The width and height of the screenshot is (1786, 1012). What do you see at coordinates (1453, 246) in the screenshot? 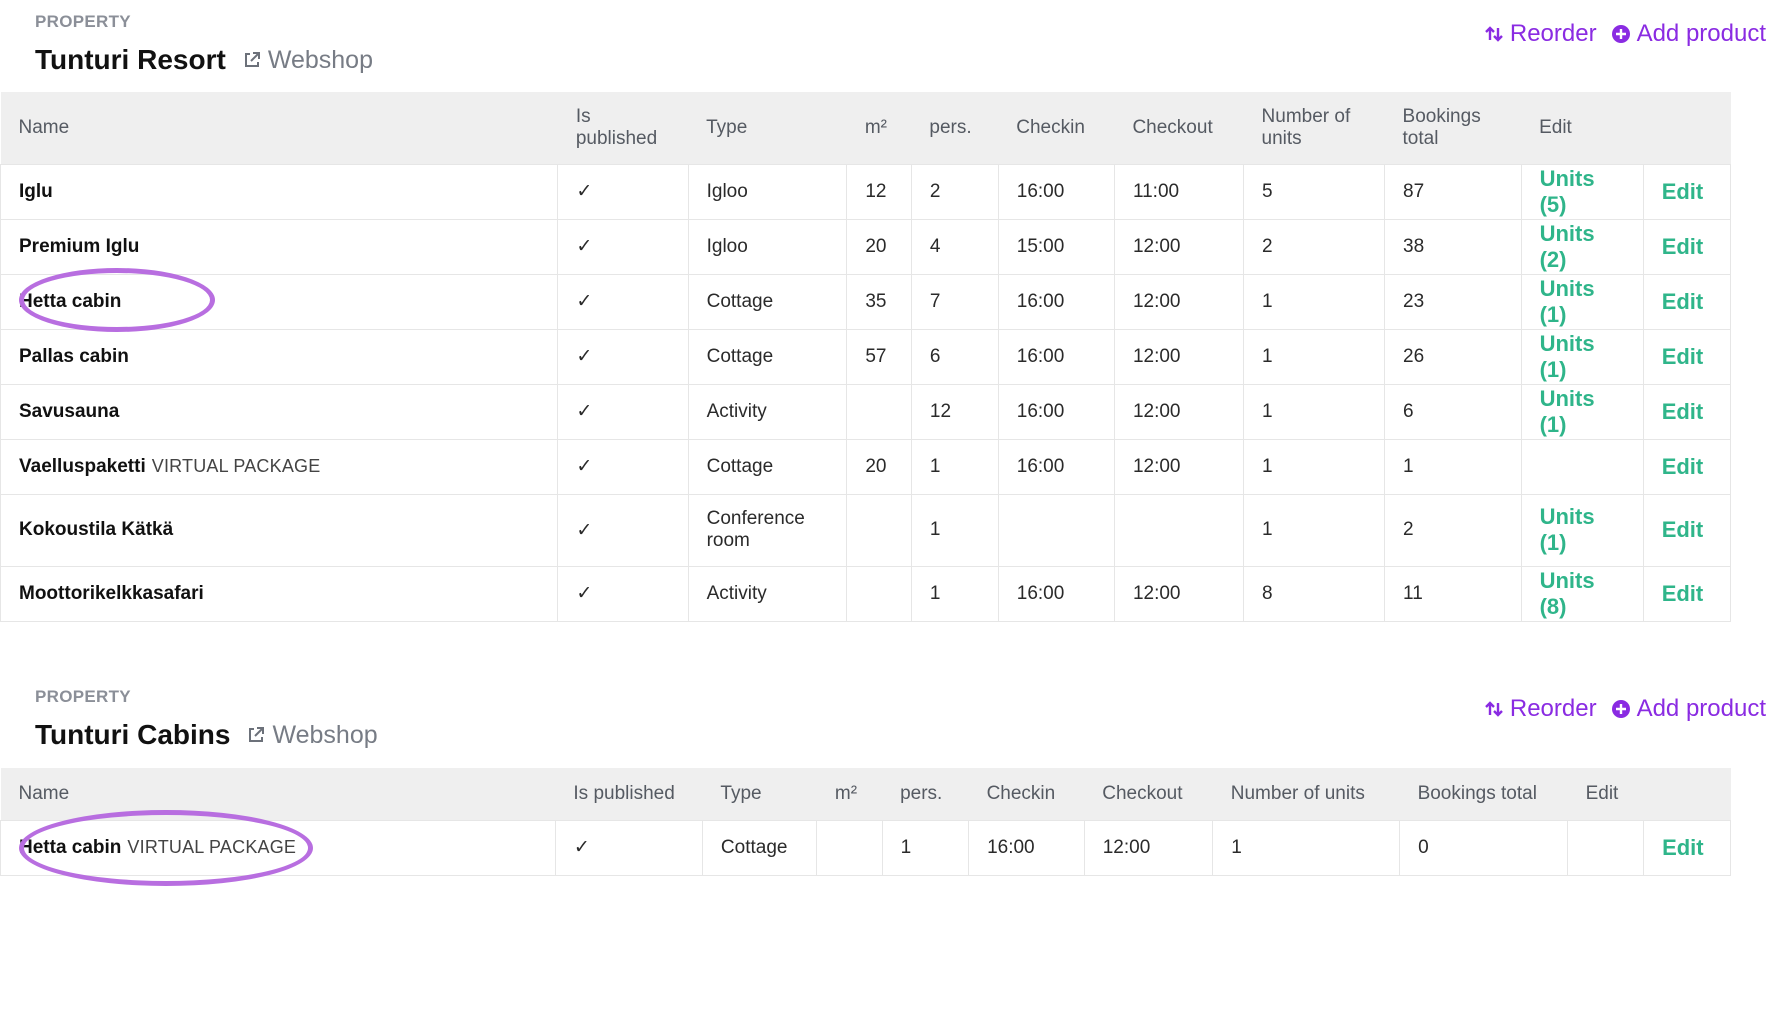
I see `cell-bookings: 38` at bounding box center [1453, 246].